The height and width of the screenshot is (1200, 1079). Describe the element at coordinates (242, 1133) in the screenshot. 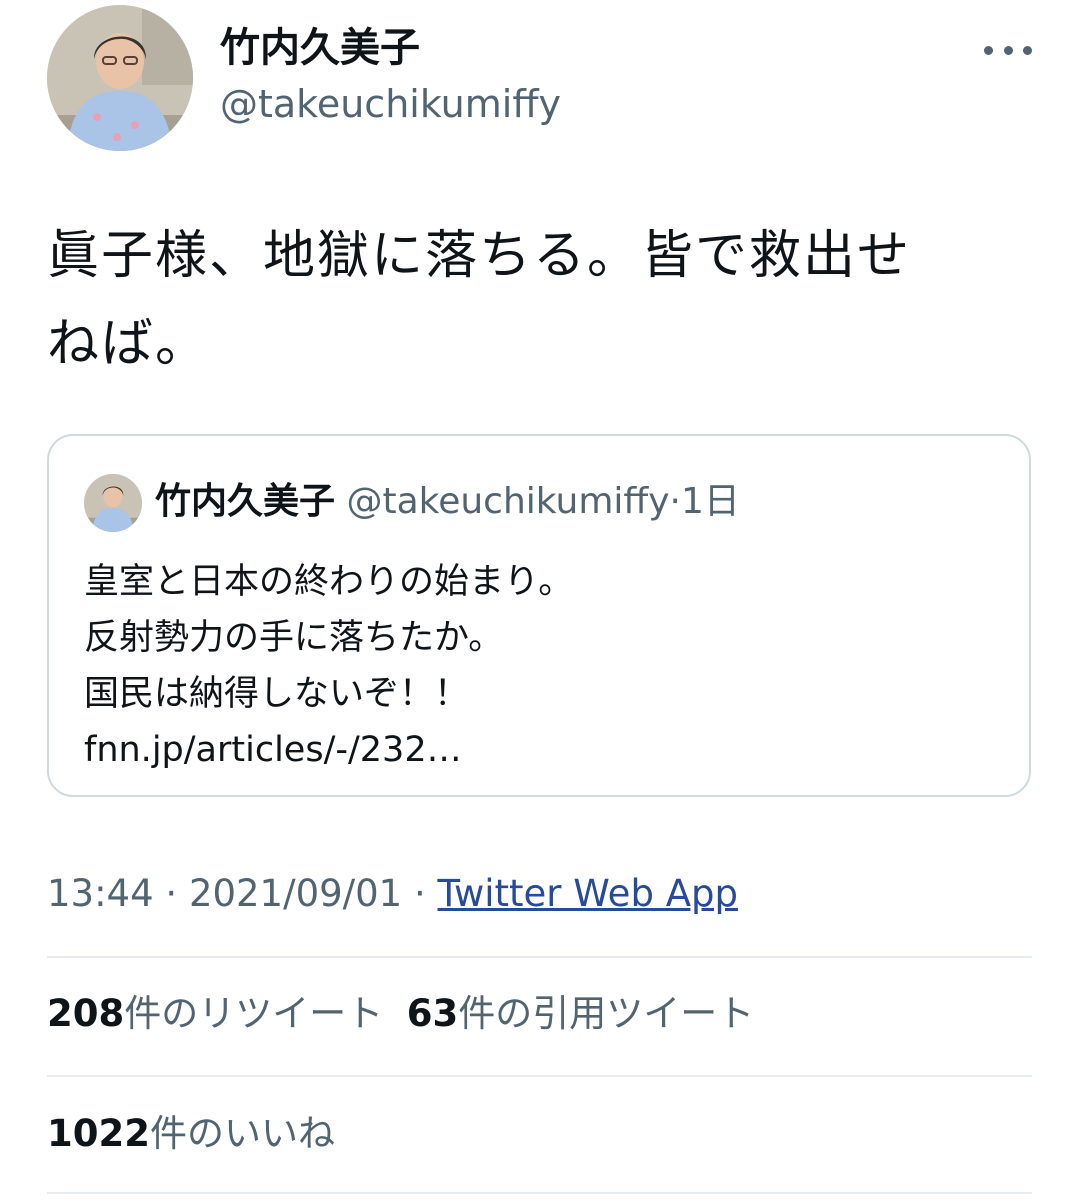

I see `likes-label: 件のいいね` at that location.